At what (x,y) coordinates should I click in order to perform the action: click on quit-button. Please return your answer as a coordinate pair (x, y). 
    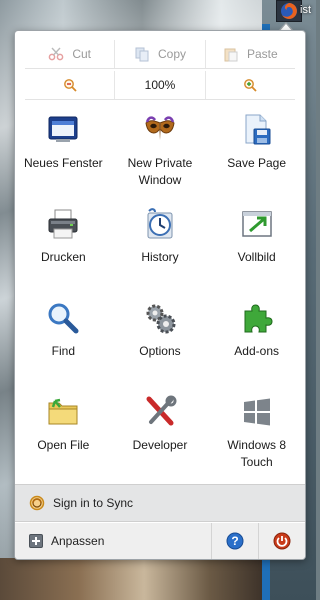
    Looking at the image, I should click on (281, 541).